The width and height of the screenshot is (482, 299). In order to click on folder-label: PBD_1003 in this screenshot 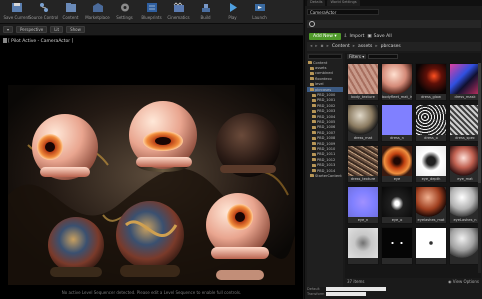, I will do `click(326, 111)`.